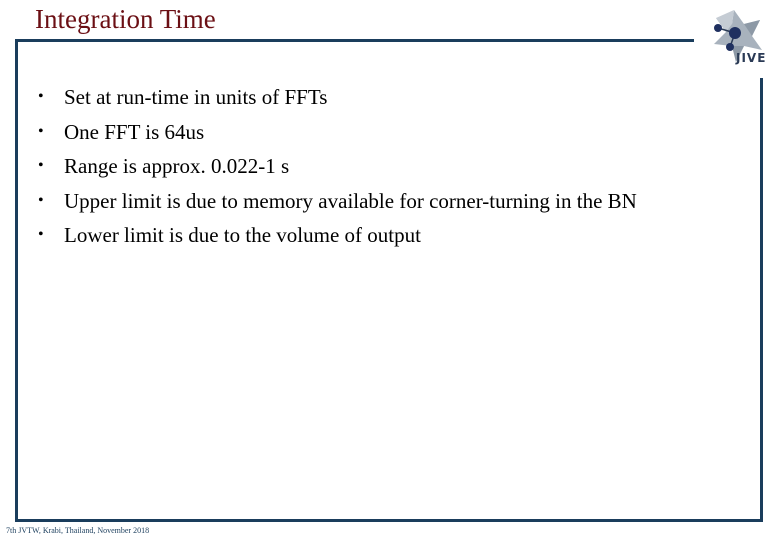 The width and height of the screenshot is (780, 540). What do you see at coordinates (16, 280) in the screenshot?
I see `frame-left-border` at bounding box center [16, 280].